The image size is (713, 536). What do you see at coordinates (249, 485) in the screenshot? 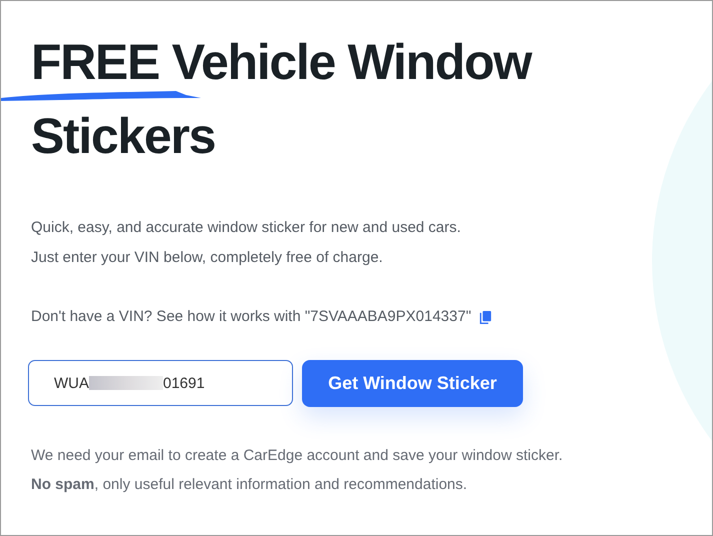
I see `note-text: No spam, only useful relevant information and recommendations.` at bounding box center [249, 485].